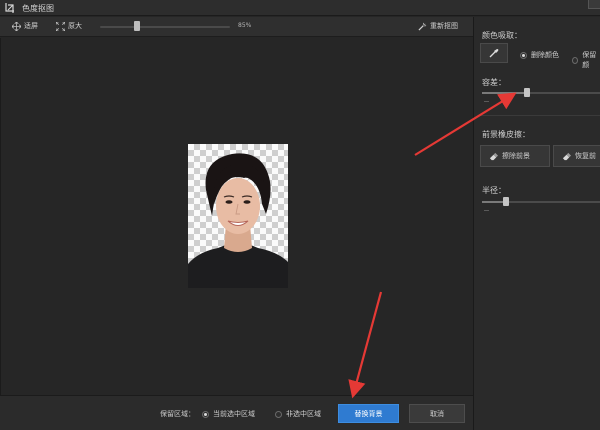  I want to click on window-menu-button, so click(594, 4).